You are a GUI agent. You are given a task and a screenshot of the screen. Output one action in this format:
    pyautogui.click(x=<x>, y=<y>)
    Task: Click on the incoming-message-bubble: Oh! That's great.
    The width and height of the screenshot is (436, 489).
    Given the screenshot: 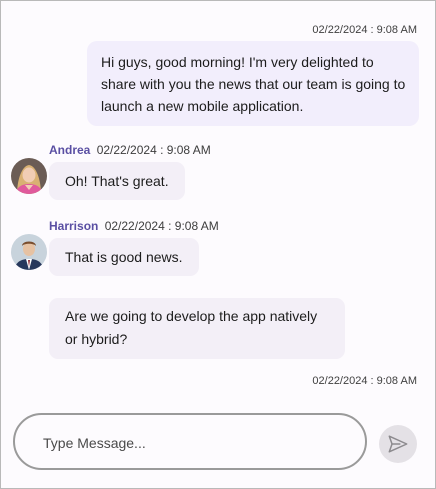 What is the action you would take?
    pyautogui.click(x=117, y=181)
    